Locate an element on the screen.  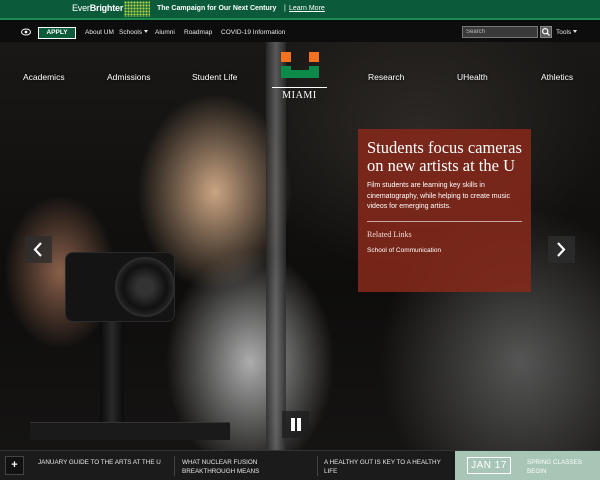
plus-icon: + is located at coordinates (14, 465).